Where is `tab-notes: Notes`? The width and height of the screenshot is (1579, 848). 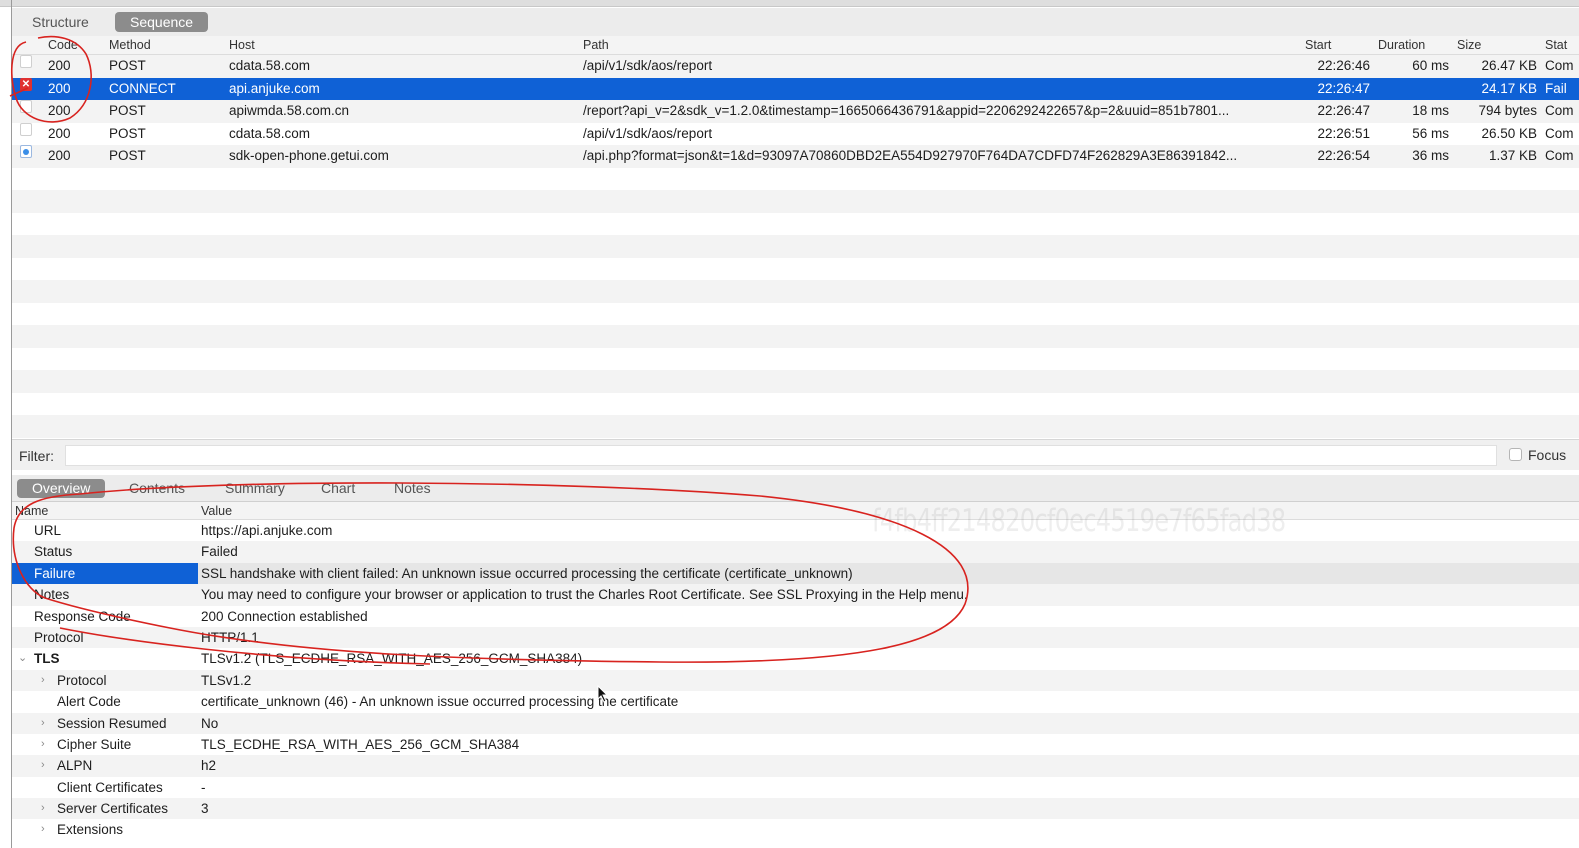
tab-notes: Notes is located at coordinates (412, 488).